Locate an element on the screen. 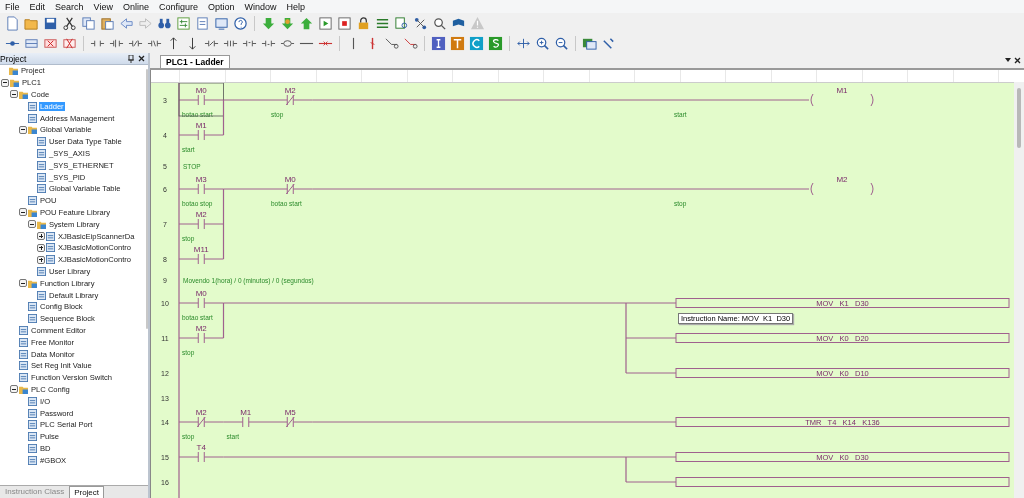 This screenshot has width=1024, height=498. address-label: T4 is located at coordinates (201, 447).